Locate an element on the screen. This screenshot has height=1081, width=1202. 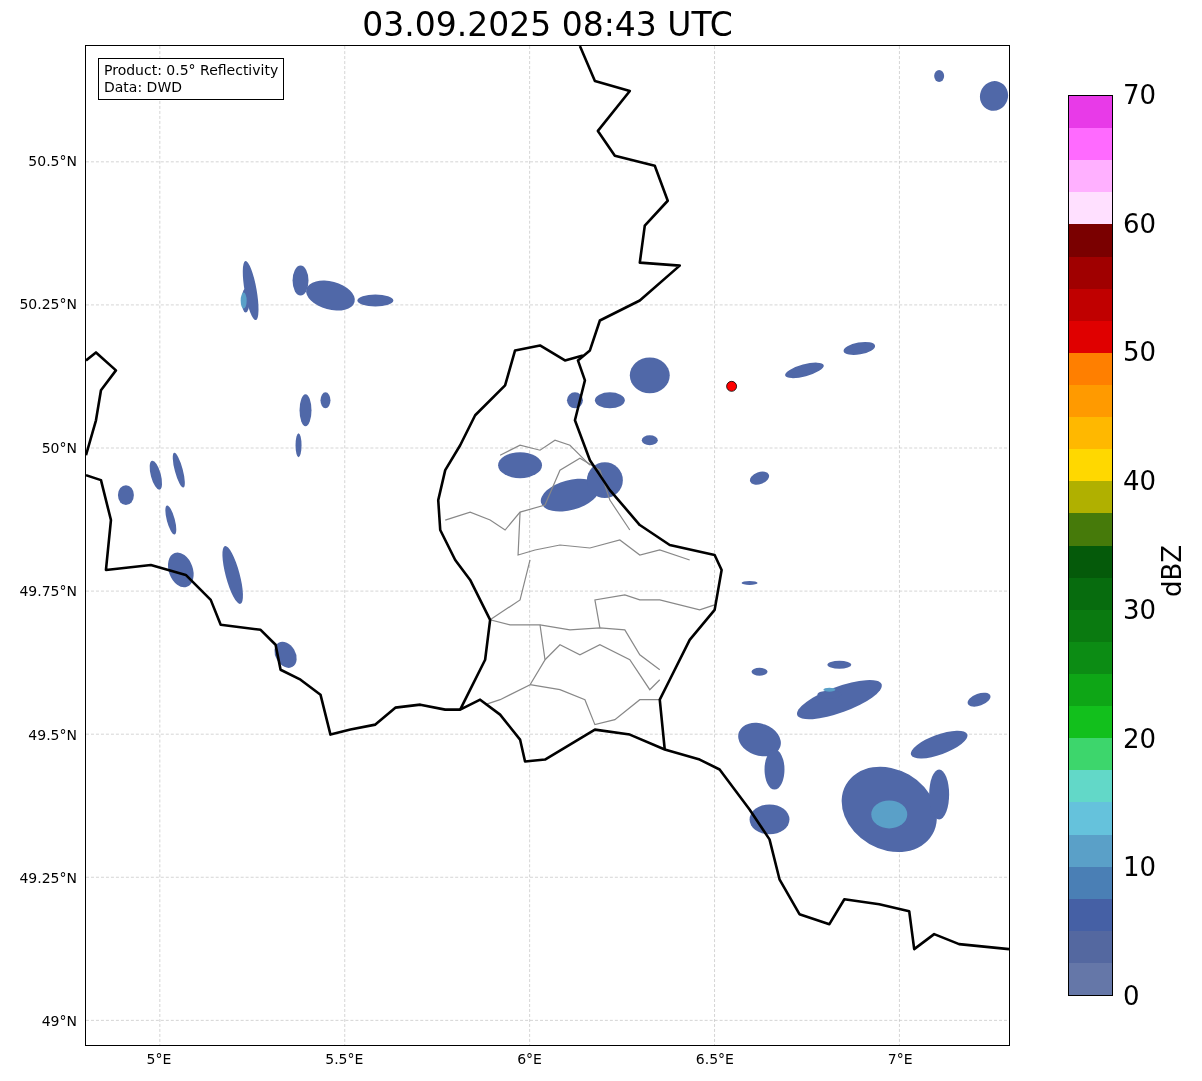
colorbar-tick-label: 0 is located at coordinates (1131, 996).